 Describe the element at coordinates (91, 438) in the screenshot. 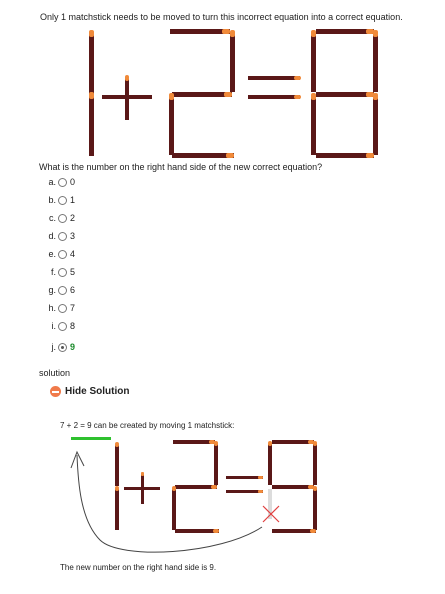

I see `moved-matchstick` at that location.